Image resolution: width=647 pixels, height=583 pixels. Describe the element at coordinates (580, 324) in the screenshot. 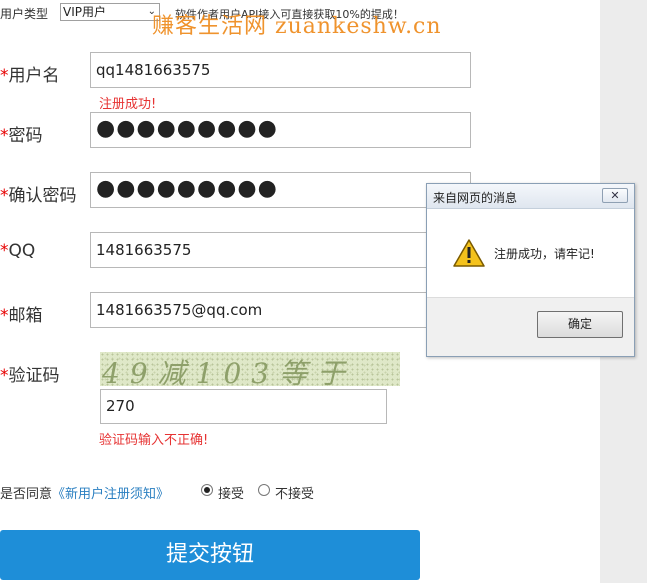

I see `ok-button: 确定` at that location.